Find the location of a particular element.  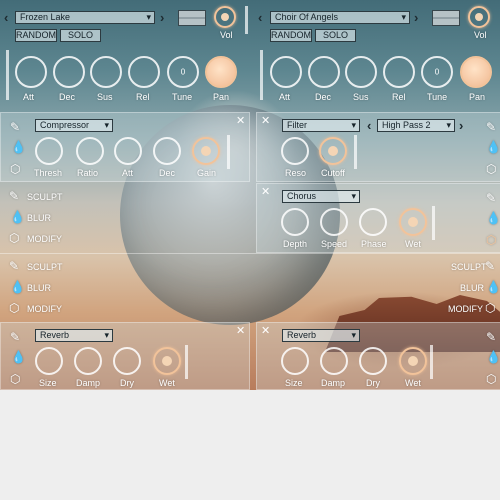

depth-knob is located at coordinates (295, 222).